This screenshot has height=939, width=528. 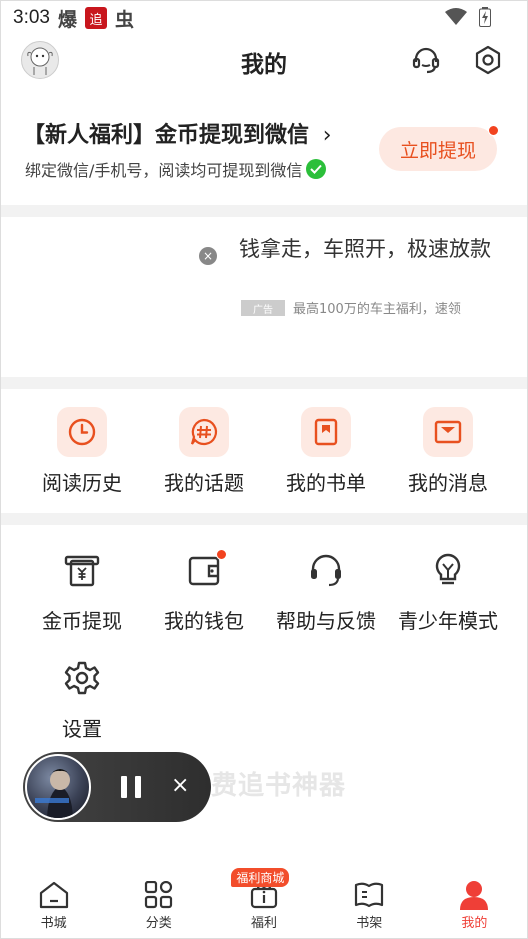 I want to click on chevron-right-icon: ›, so click(x=327, y=135).